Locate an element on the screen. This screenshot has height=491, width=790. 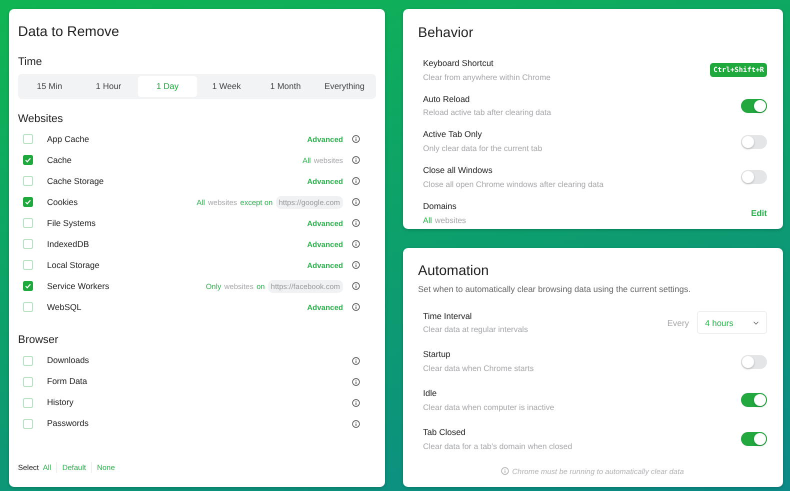
setting-description: Clear data when computer is inactive is located at coordinates (488, 408).